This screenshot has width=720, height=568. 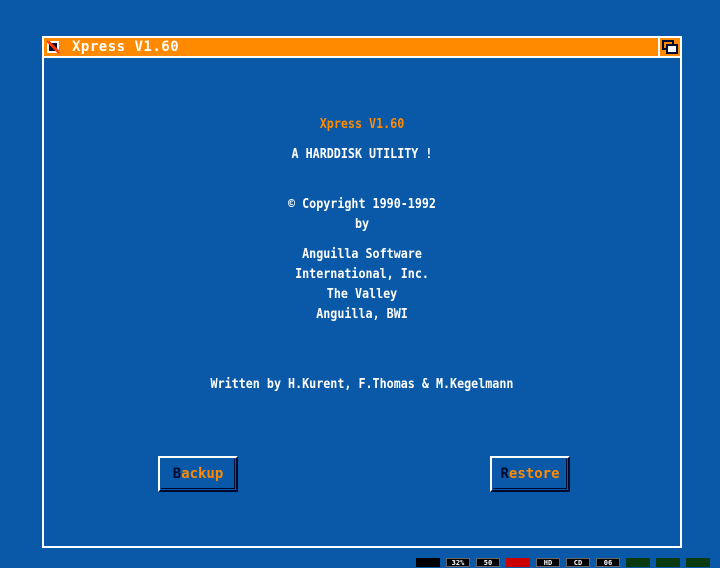 What do you see at coordinates (362, 124) in the screenshot?
I see `app-name: Xpress V1.60` at bounding box center [362, 124].